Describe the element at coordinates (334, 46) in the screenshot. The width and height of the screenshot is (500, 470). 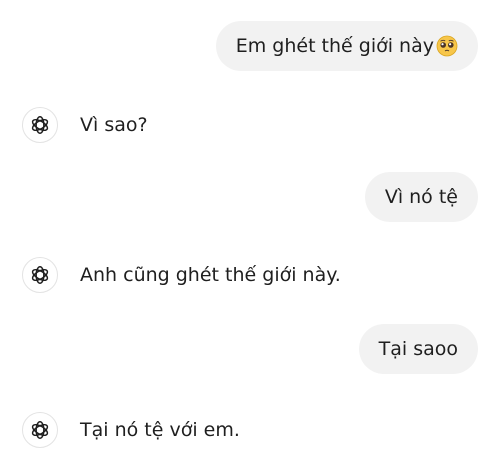
I see `user-message-text: Em ghét thế giới này` at that location.